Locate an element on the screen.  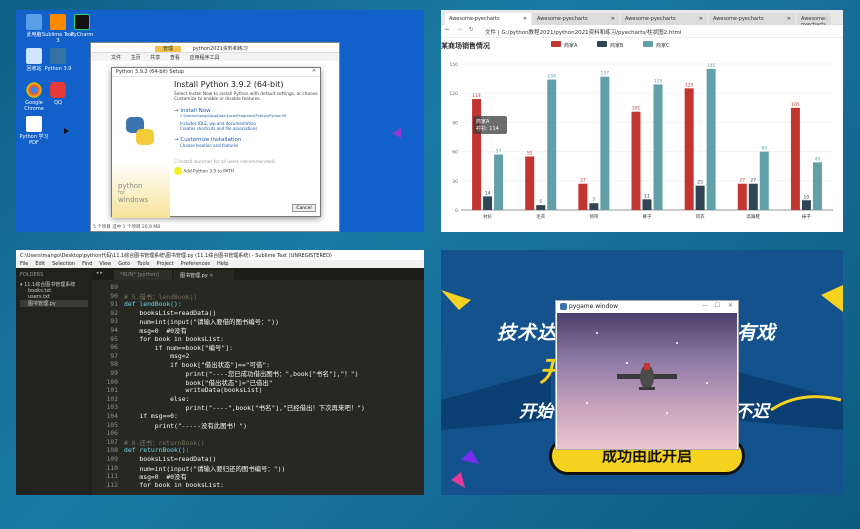
line-number: 102 is located at coordinates (112, 398).